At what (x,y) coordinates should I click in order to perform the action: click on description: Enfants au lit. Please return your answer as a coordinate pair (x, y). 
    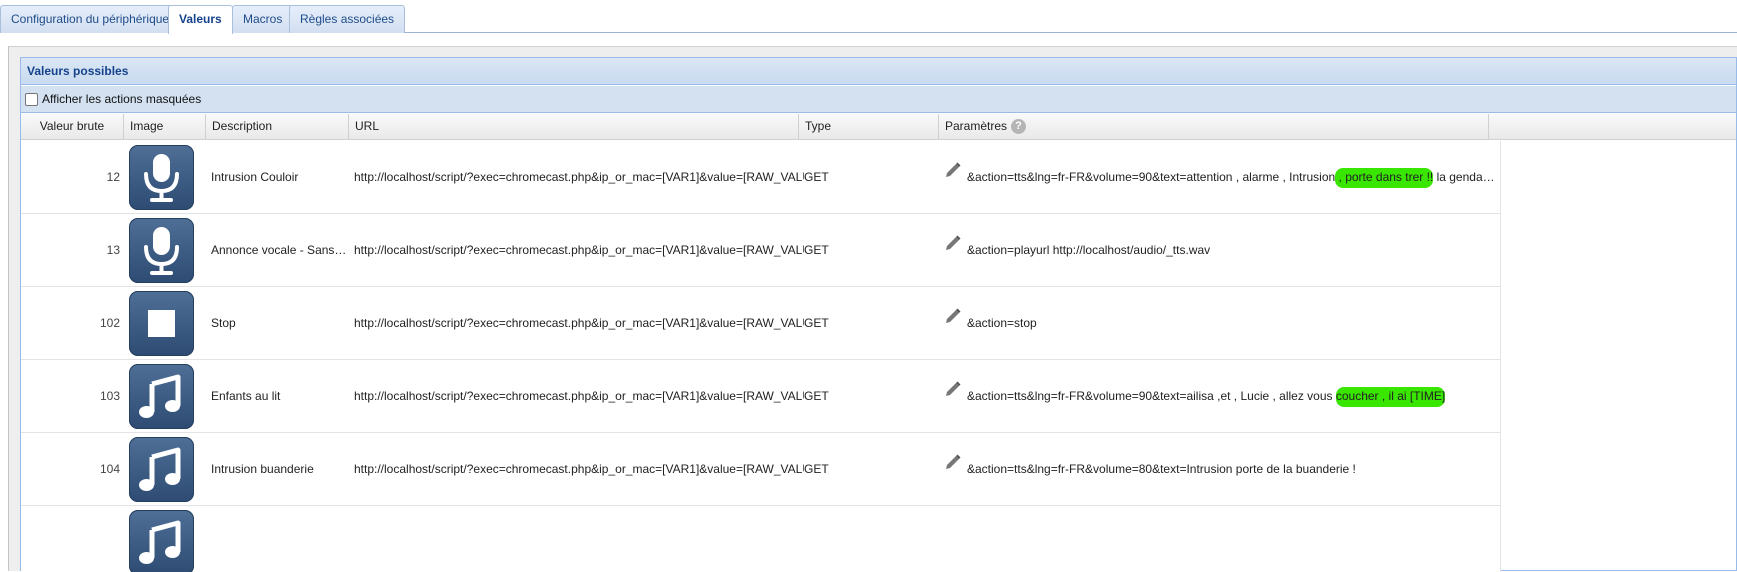
    Looking at the image, I should click on (246, 396).